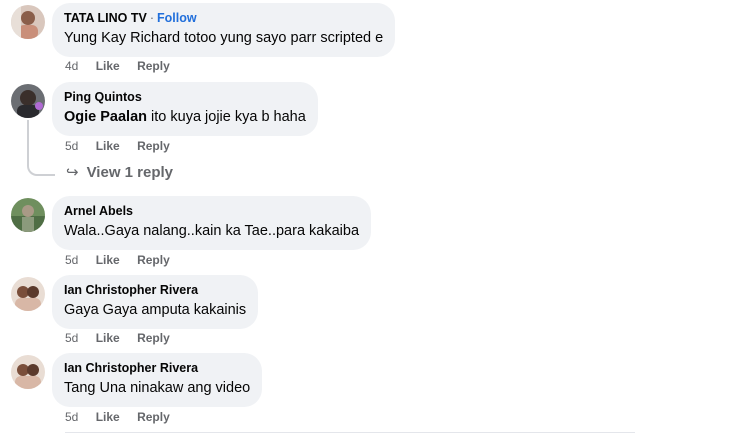 The image size is (750, 434). Describe the element at coordinates (157, 388) in the screenshot. I see `comment-text: Tang Una ninakaw ang video` at that location.